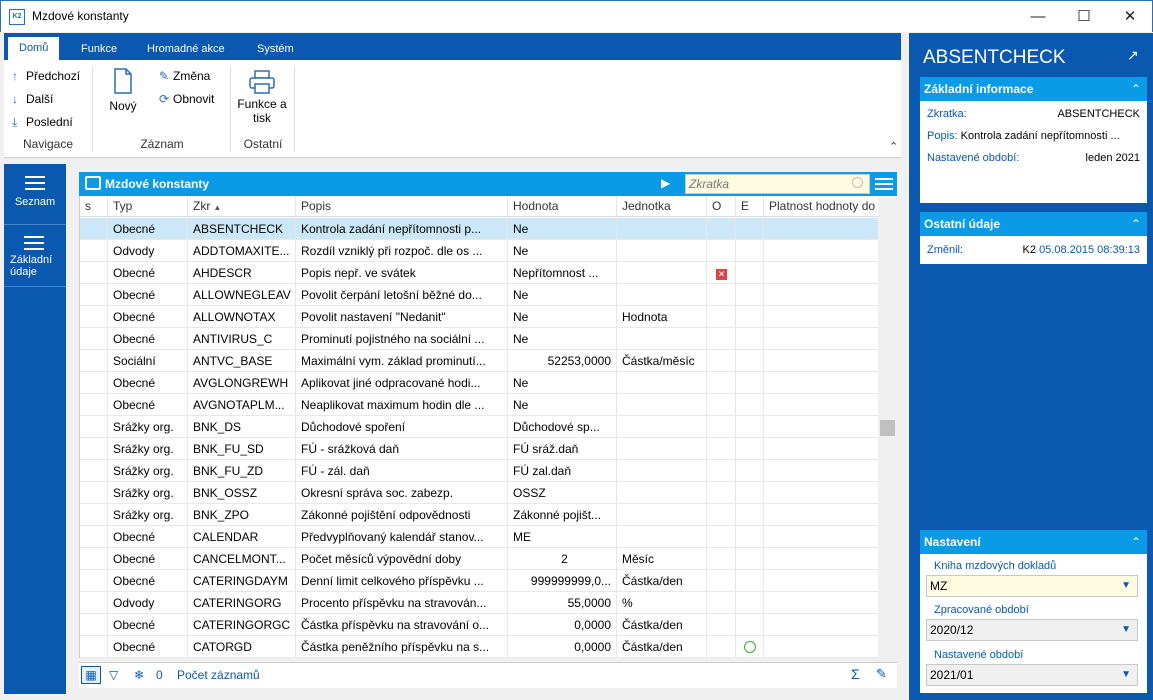  I want to click on arrow-down-bar-icon: ⤓, so click(15, 122).